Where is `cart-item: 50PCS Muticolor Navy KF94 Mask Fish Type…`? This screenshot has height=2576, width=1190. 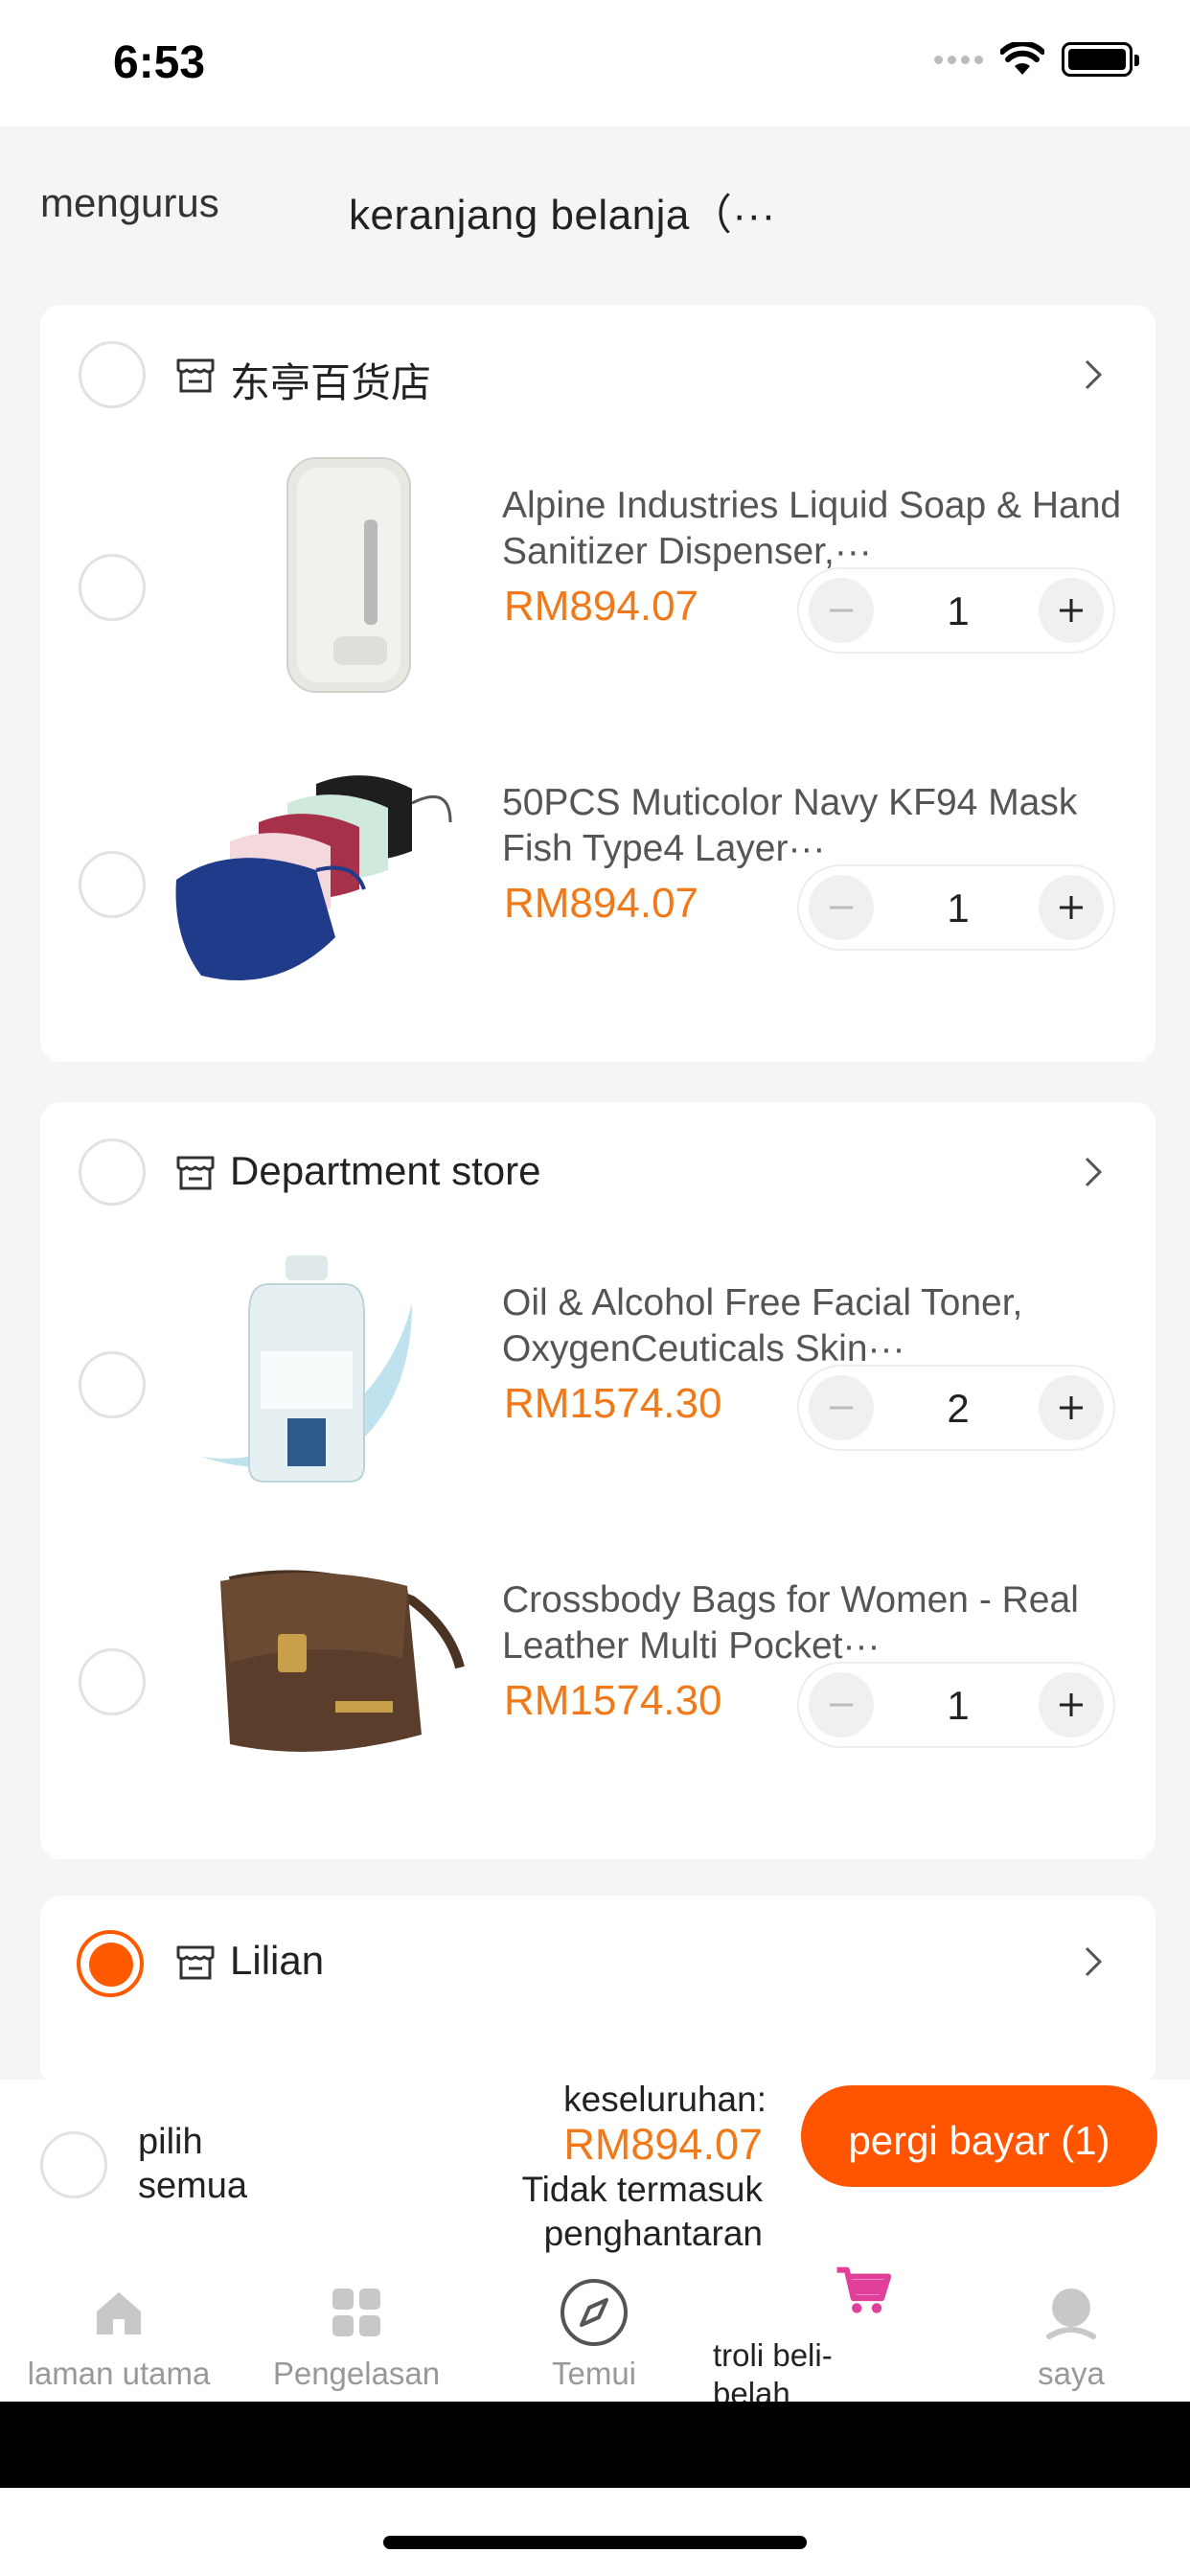
cart-item: 50PCS Muticolor Navy KF94 Mask Fish Type… is located at coordinates (598, 880).